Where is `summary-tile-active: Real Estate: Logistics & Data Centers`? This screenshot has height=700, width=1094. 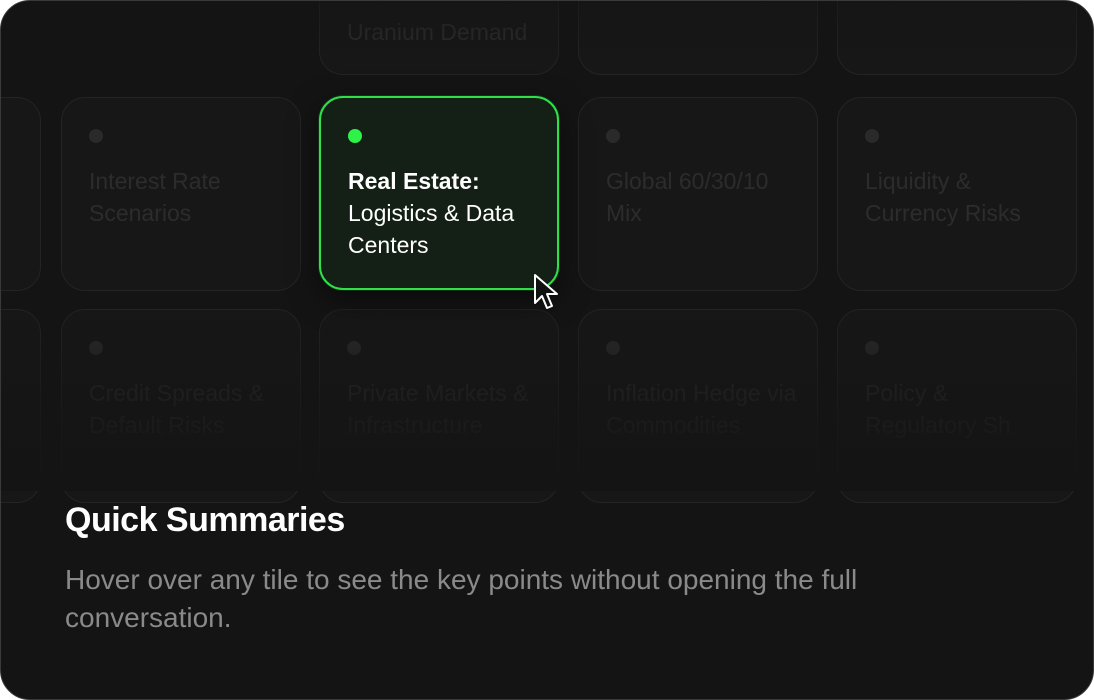 summary-tile-active: Real Estate: Logistics & Data Centers is located at coordinates (439, 193).